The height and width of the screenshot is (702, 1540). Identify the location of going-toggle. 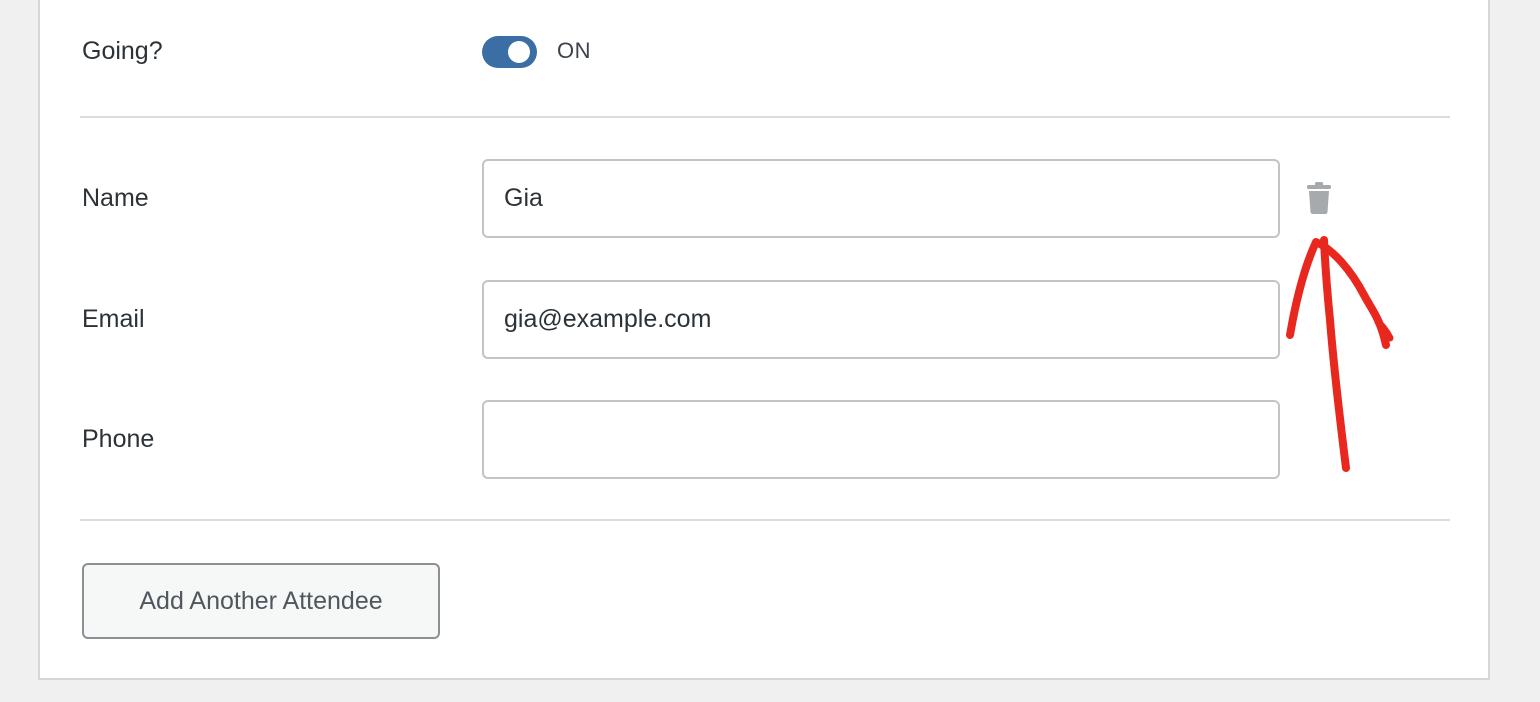
(509, 52).